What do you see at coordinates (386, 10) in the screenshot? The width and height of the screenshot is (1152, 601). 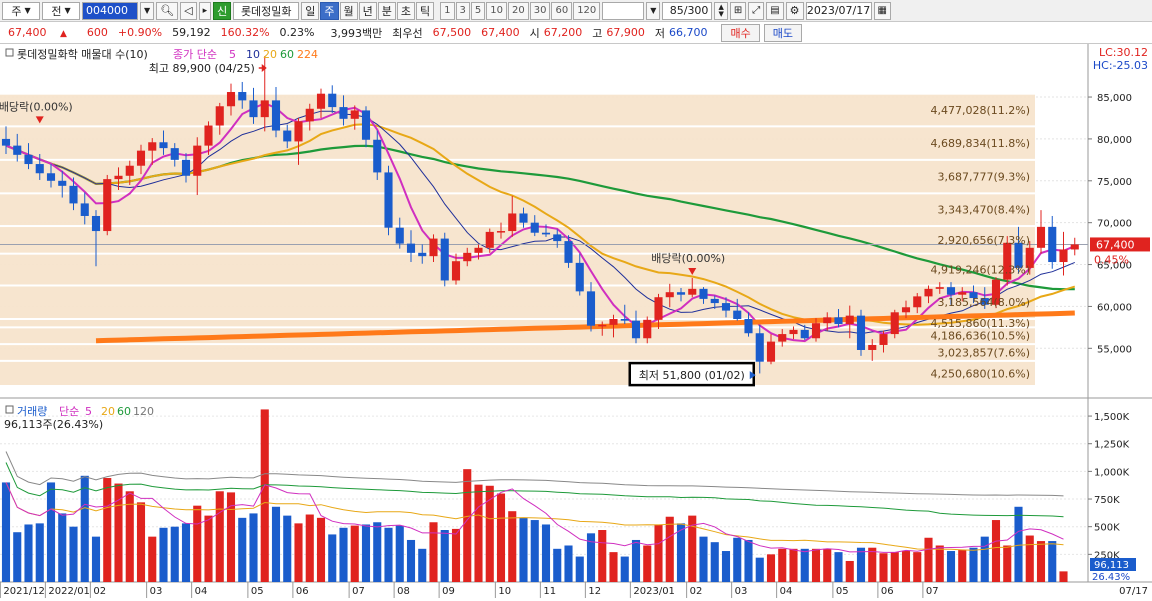 I see `period-tab-4: 분` at bounding box center [386, 10].